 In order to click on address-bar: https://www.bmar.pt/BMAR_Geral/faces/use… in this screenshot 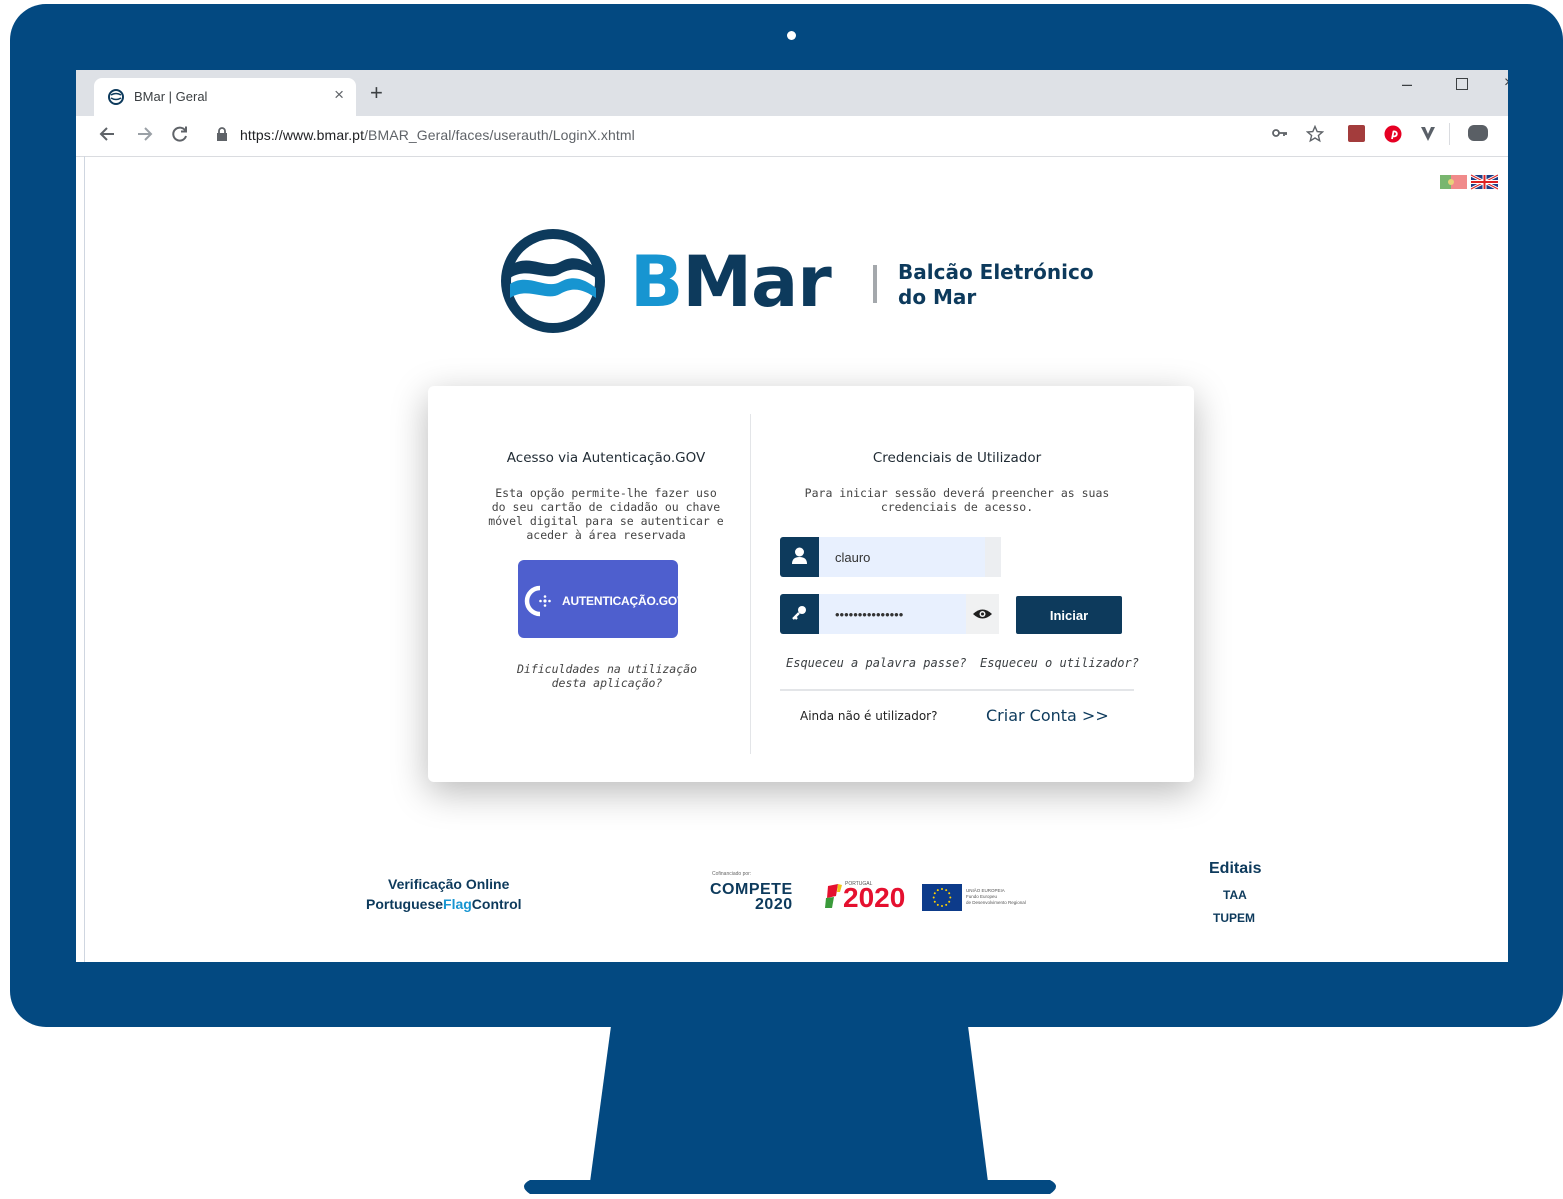, I will do `click(722, 135)`.